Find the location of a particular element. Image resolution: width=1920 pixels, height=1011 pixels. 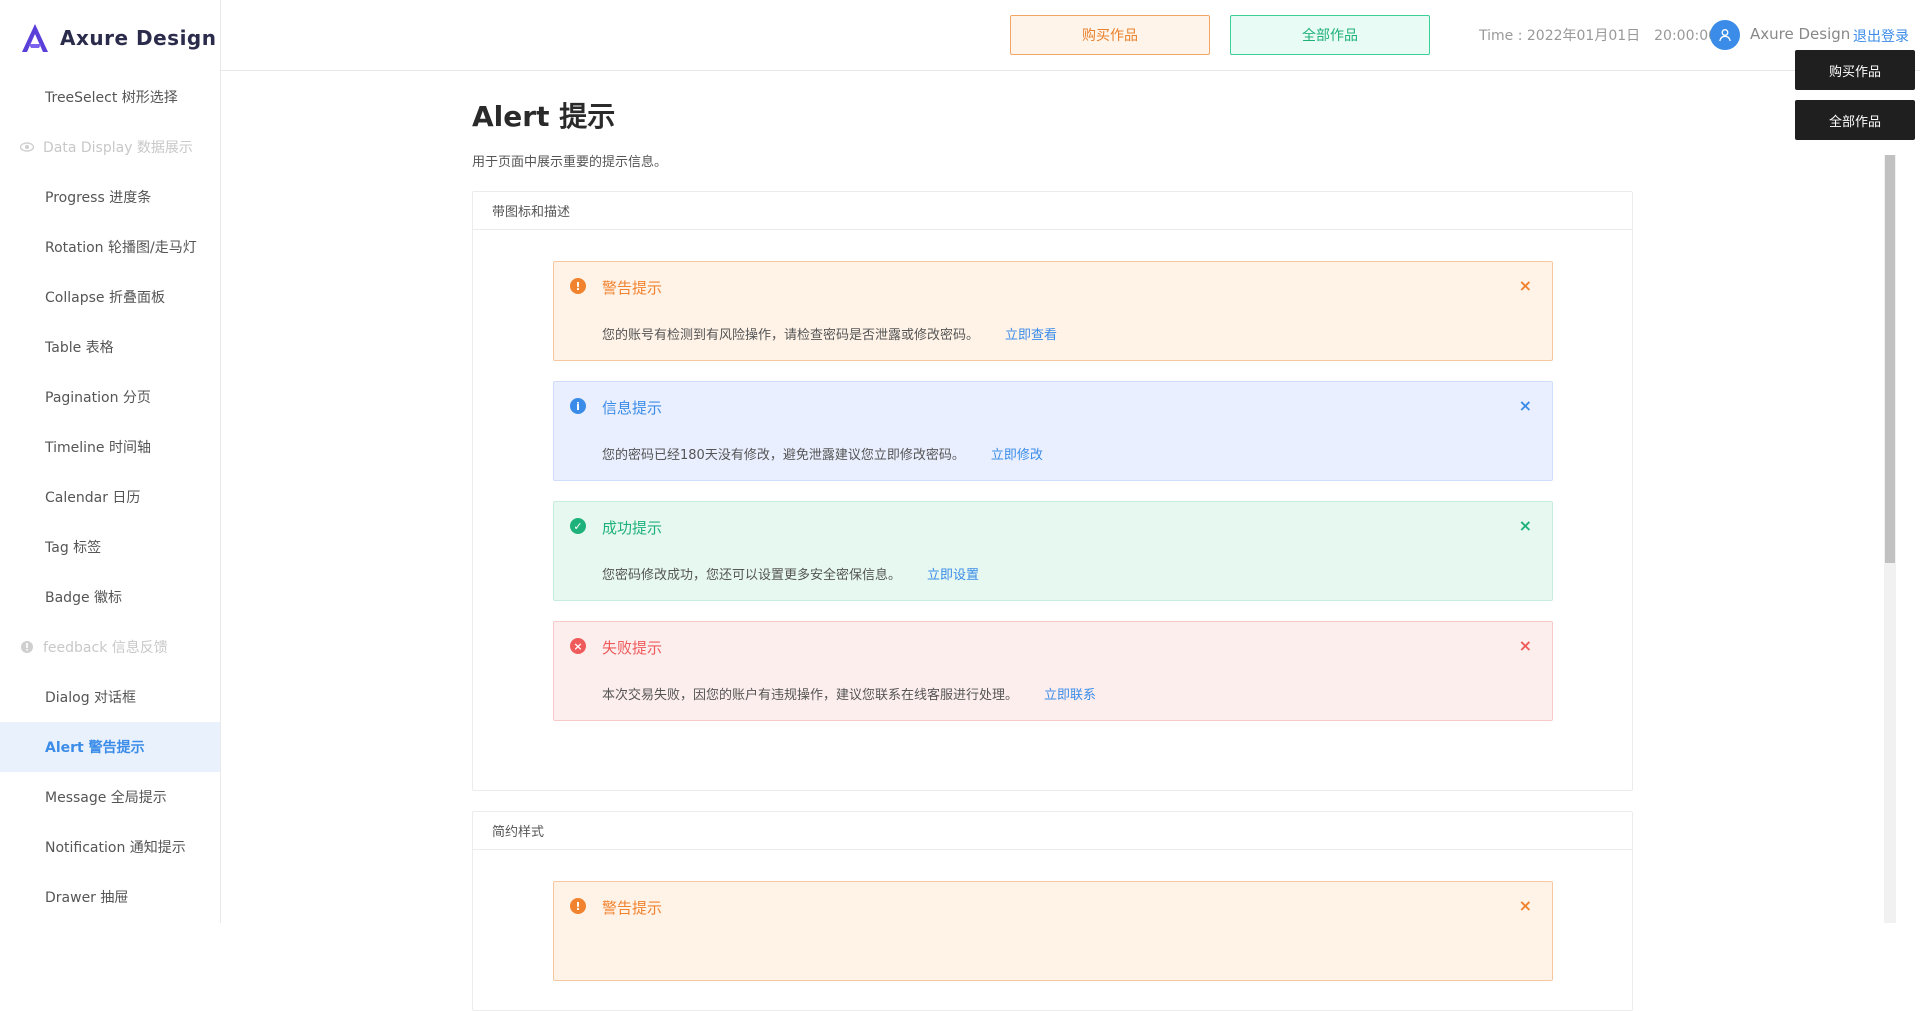

alert-desc-text: 您的账号有检测到有风险操作，请检查密码是否泄露或修改密码。 is located at coordinates (791, 335).